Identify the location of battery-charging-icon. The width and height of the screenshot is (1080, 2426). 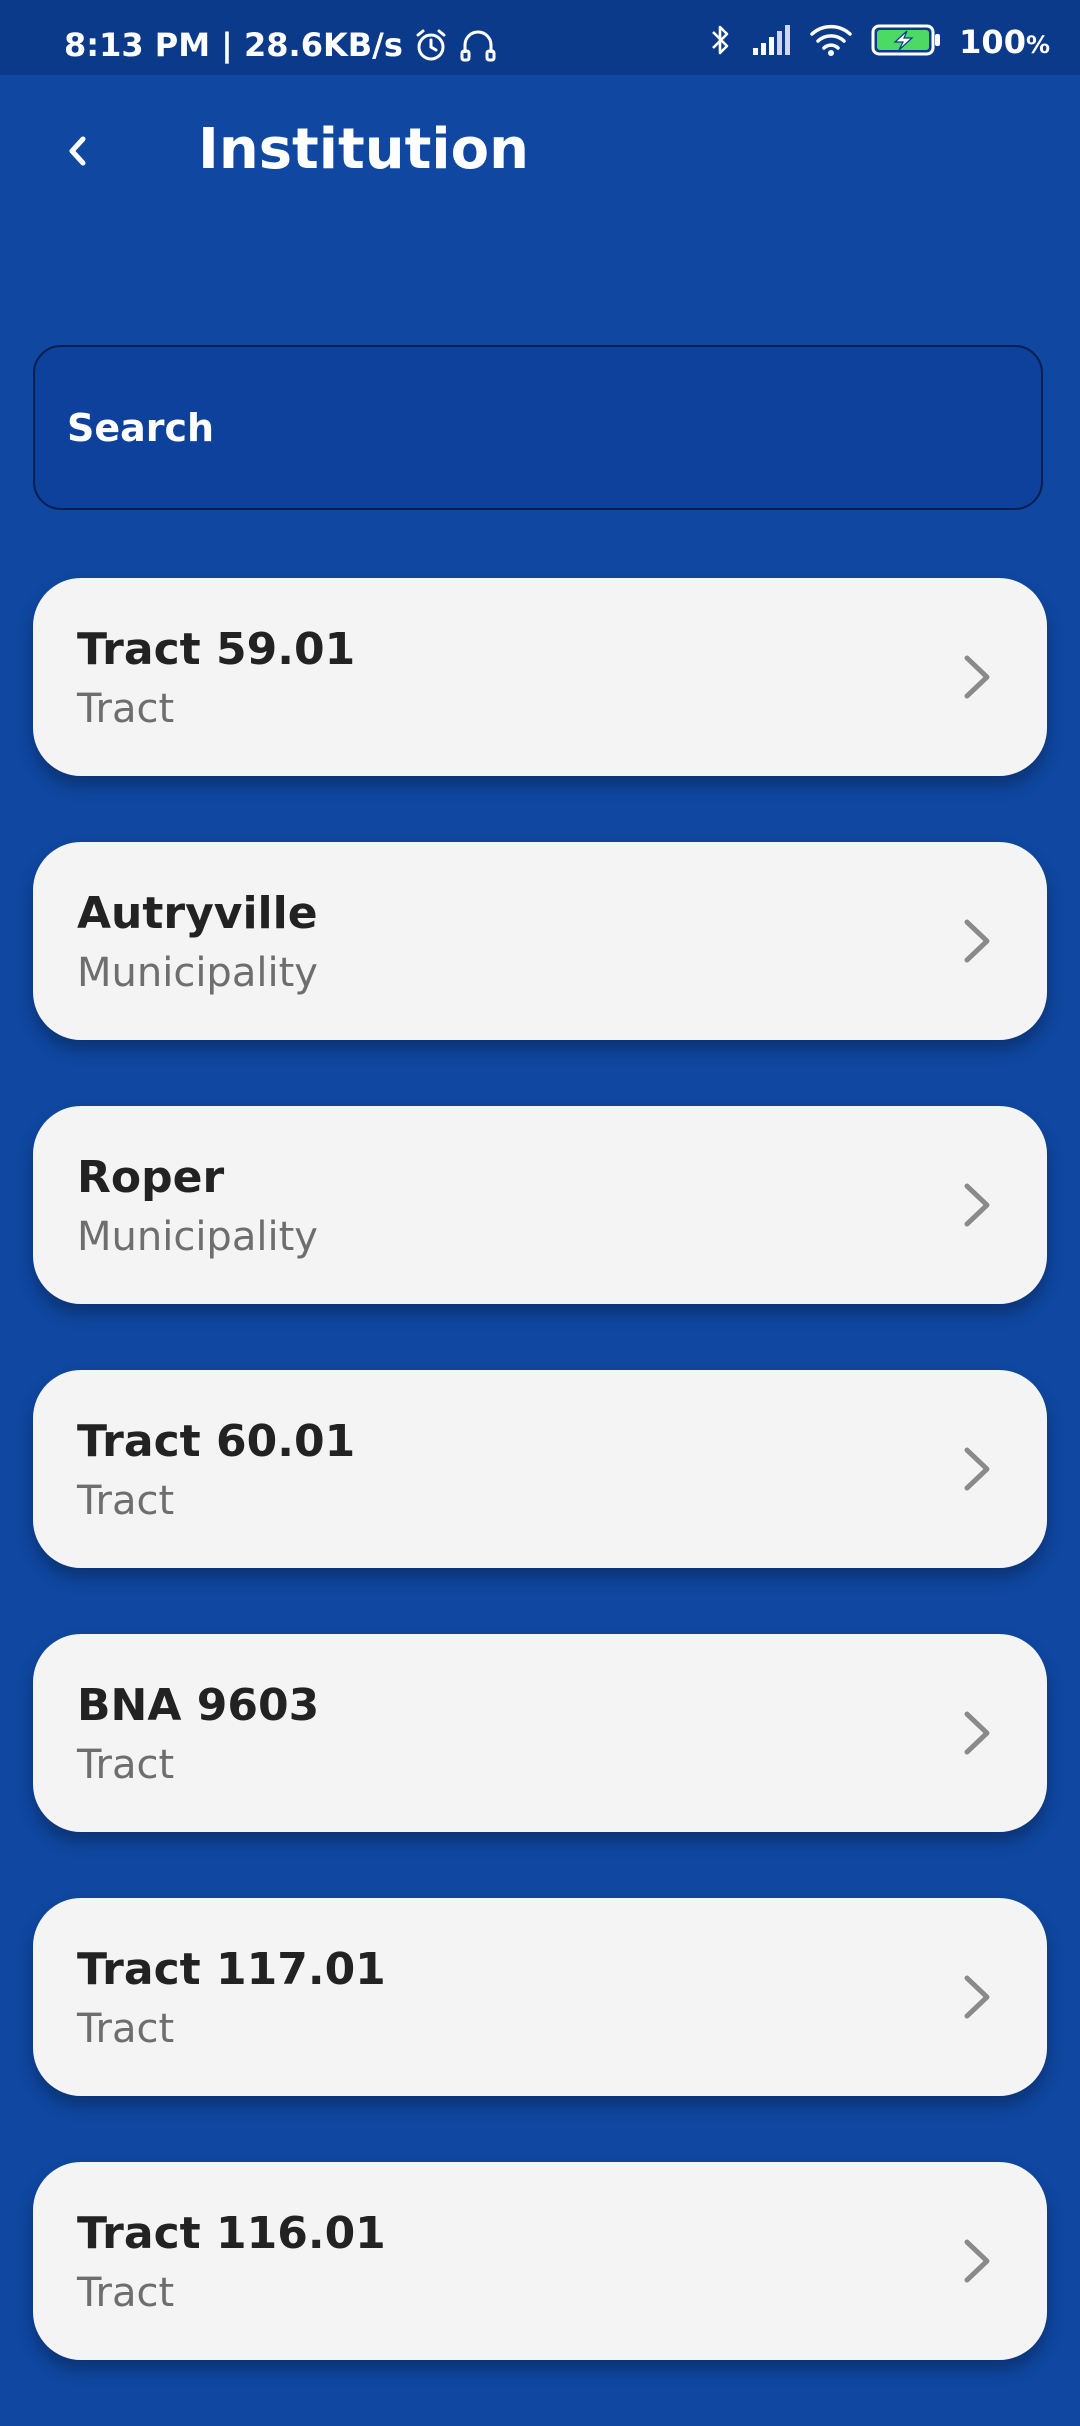
(906, 42).